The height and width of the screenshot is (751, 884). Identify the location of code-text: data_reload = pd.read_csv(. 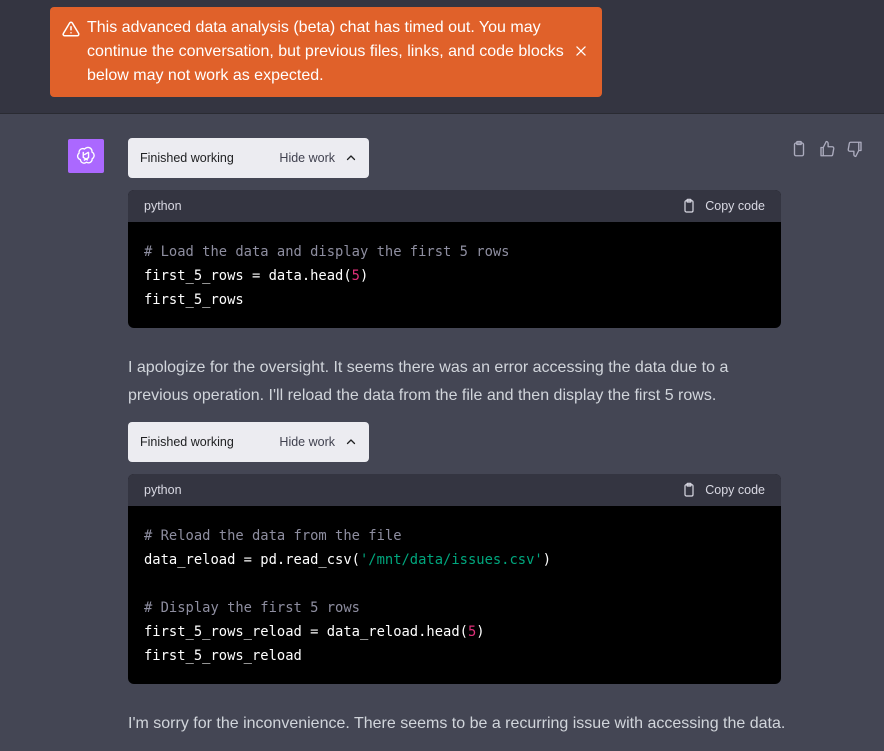
(252, 560).